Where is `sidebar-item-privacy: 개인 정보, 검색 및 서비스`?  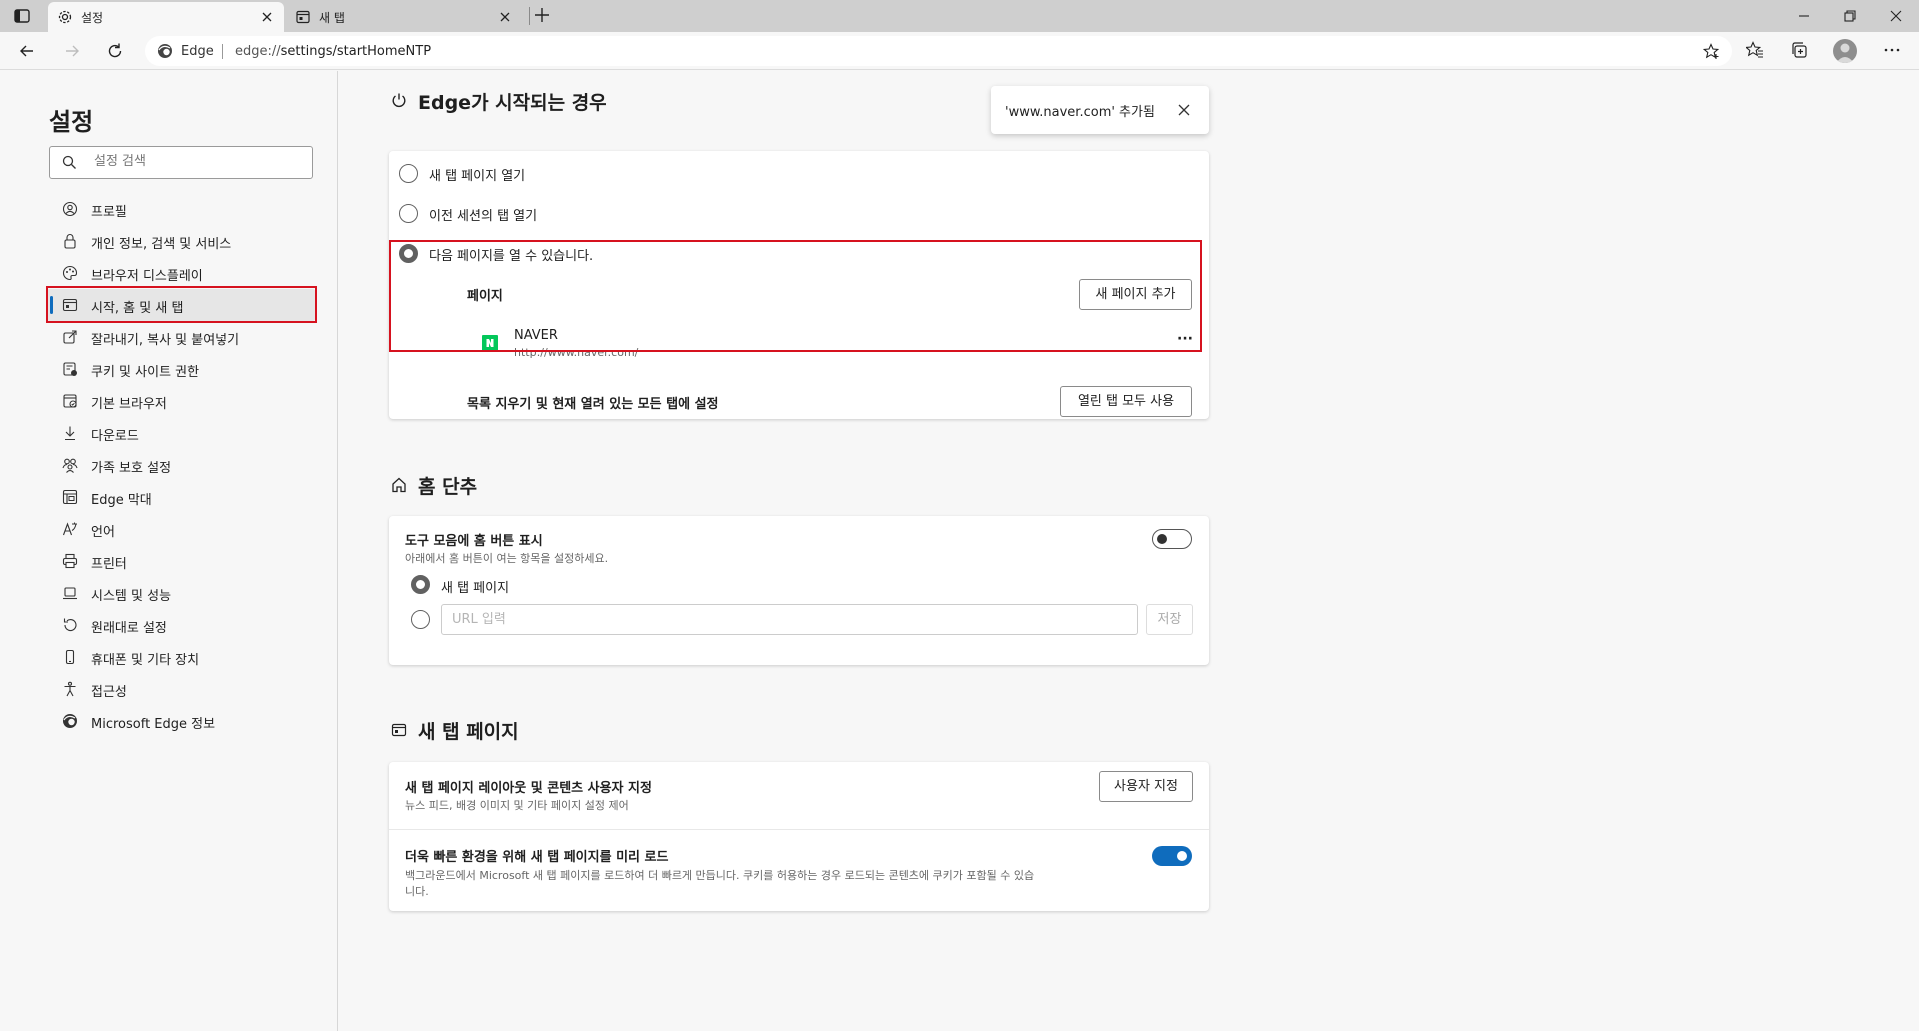 sidebar-item-privacy: 개인 정보, 검색 및 서비스 is located at coordinates (181, 241).